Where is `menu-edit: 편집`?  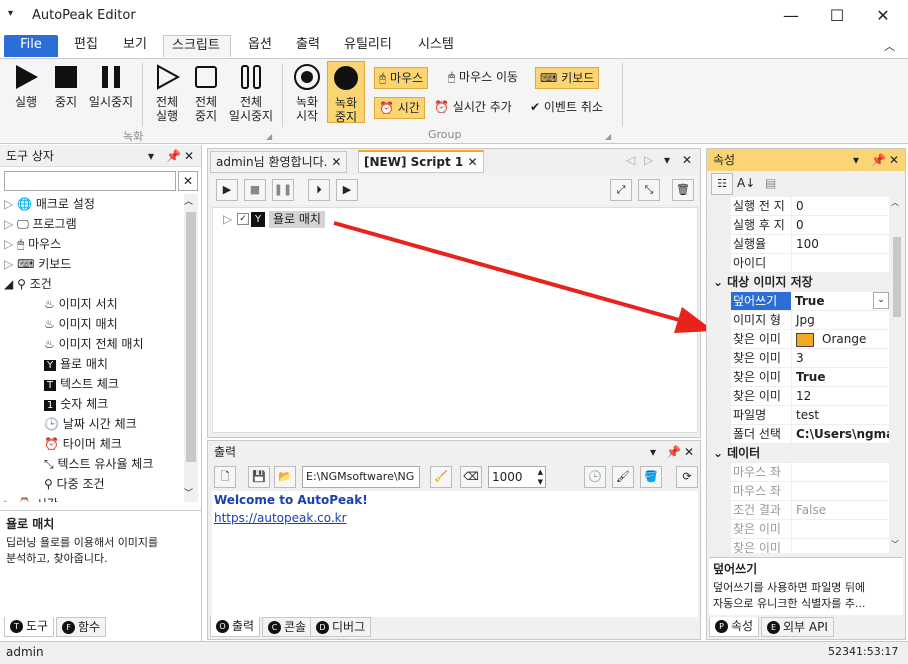 menu-edit: 편집 is located at coordinates (86, 46).